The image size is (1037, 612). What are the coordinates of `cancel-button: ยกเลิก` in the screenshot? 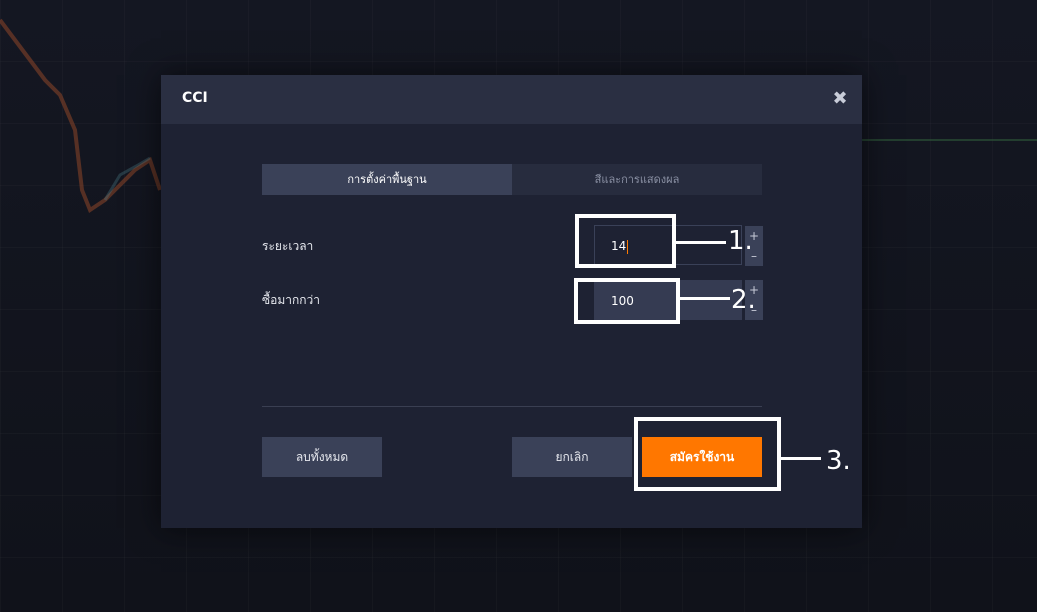 It's located at (572, 457).